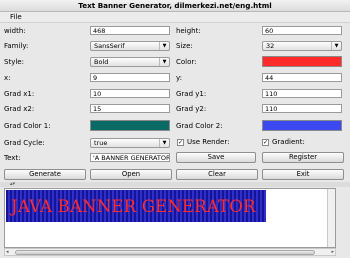 Image resolution: width=350 pixels, height=263 pixels. I want to click on family-select: SansSerif ▼, so click(130, 46).